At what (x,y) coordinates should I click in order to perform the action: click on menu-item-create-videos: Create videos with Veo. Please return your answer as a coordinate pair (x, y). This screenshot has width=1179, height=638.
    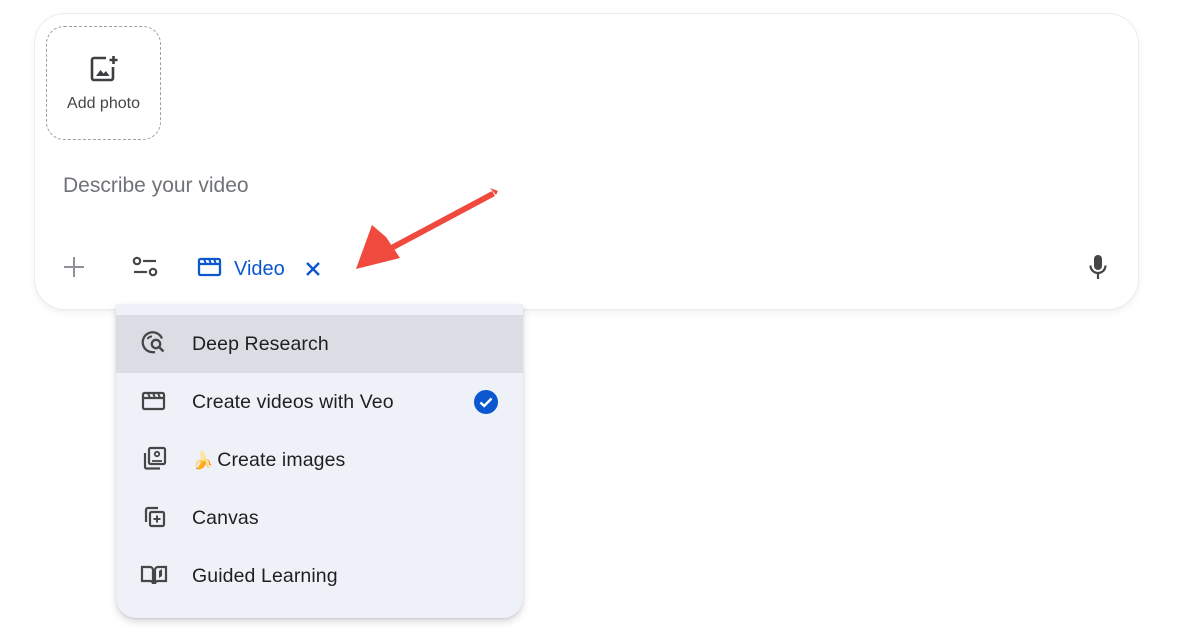
    Looking at the image, I should click on (319, 402).